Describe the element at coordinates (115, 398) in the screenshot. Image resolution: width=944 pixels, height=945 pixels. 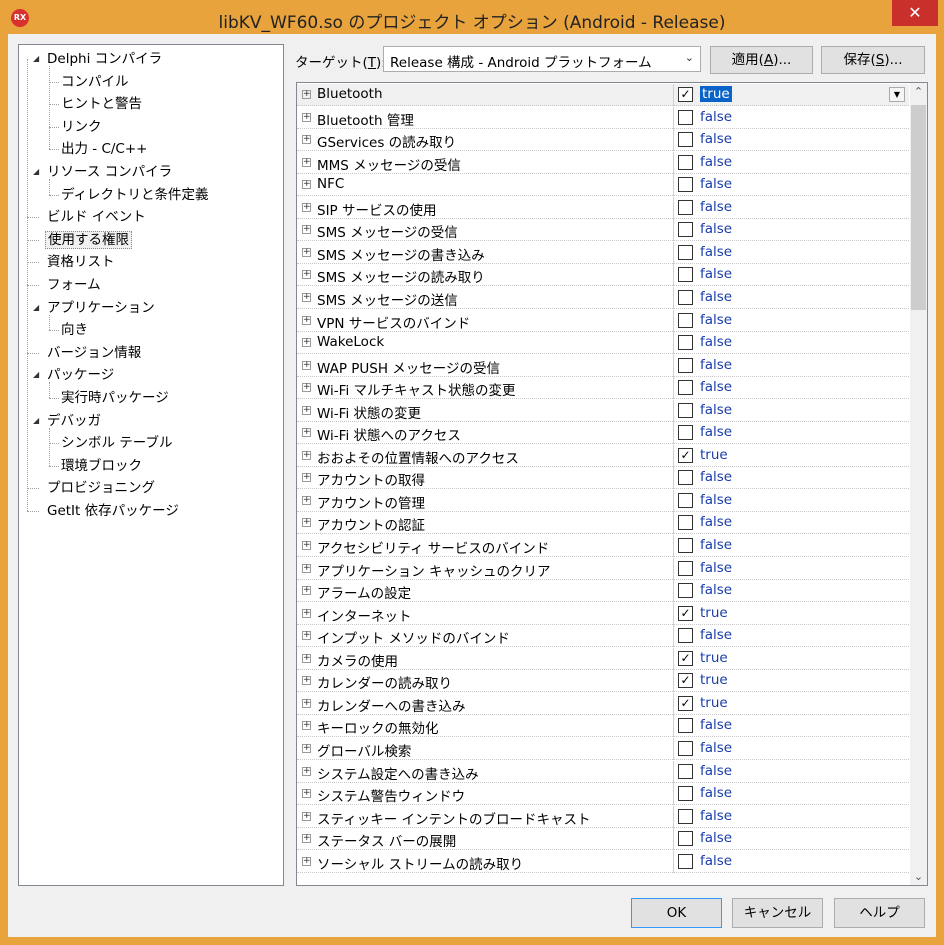
I see `tree-item: 実行時パッケージ` at that location.